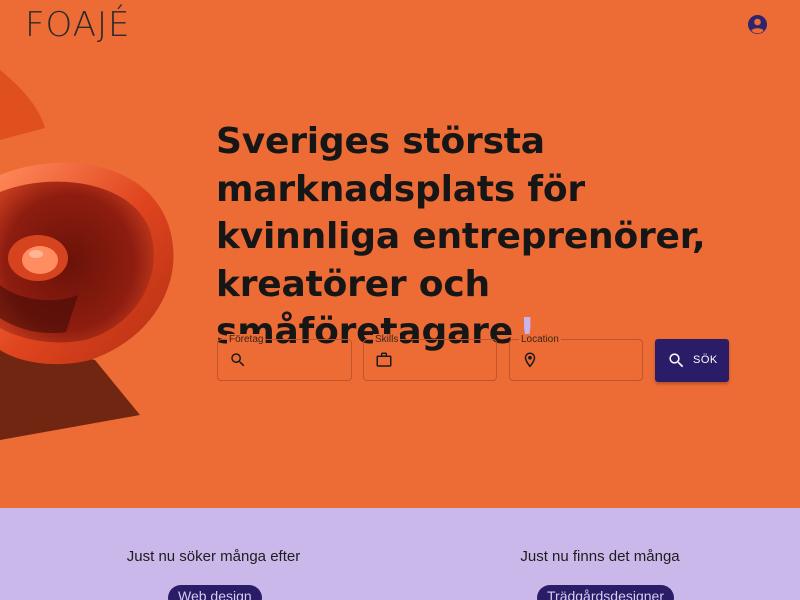 This screenshot has height=600, width=800. Describe the element at coordinates (213, 556) in the screenshot. I see `searching-title: Just nu söker många efter` at that location.